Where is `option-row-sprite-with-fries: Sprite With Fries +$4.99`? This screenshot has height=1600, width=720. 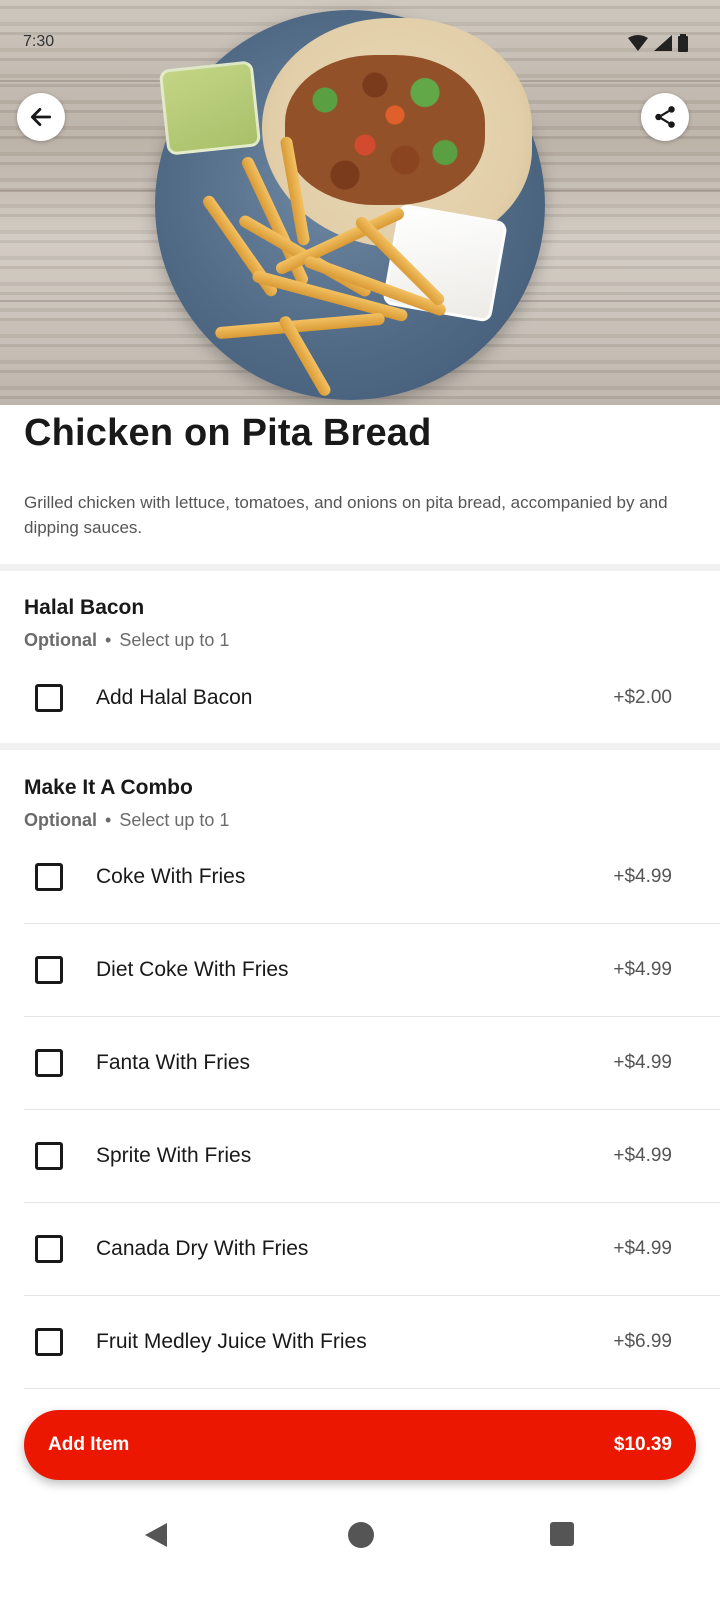 option-row-sprite-with-fries: Sprite With Fries +$4.99 is located at coordinates (372, 1156).